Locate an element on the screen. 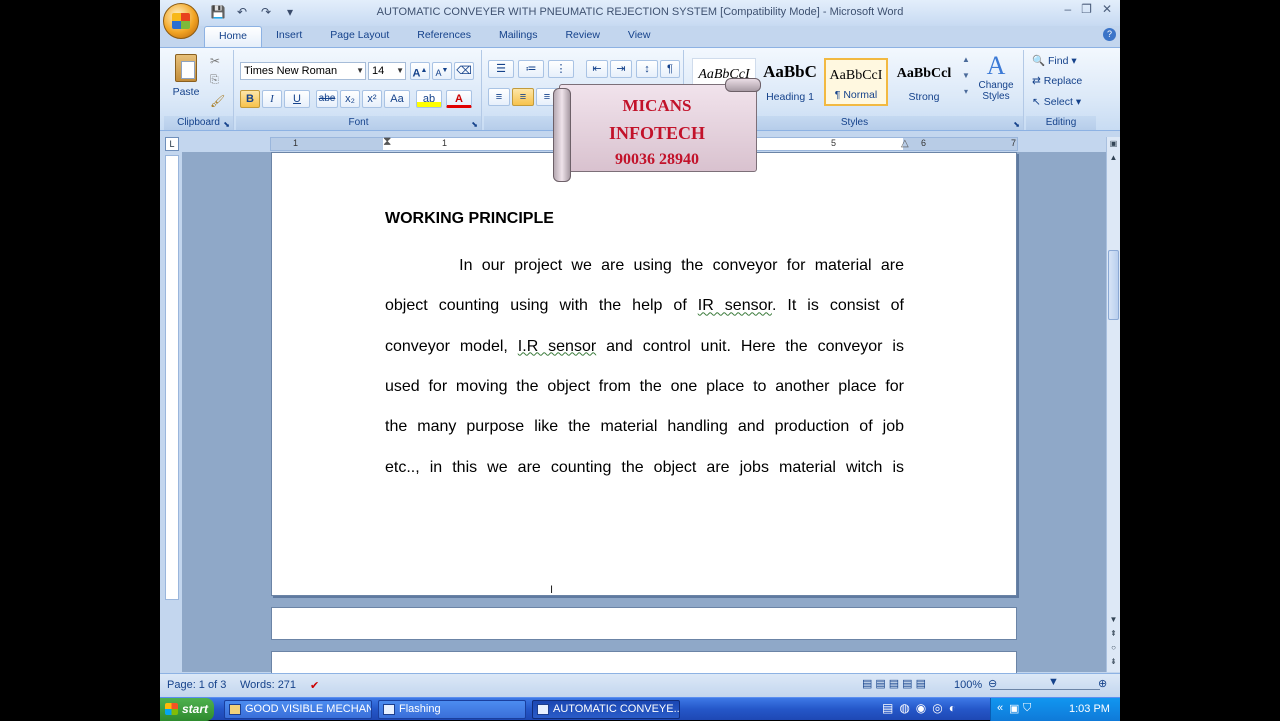 This screenshot has height=721, width=1280. clipboard-group-label: Clipboard ⬊ is located at coordinates (198, 123).